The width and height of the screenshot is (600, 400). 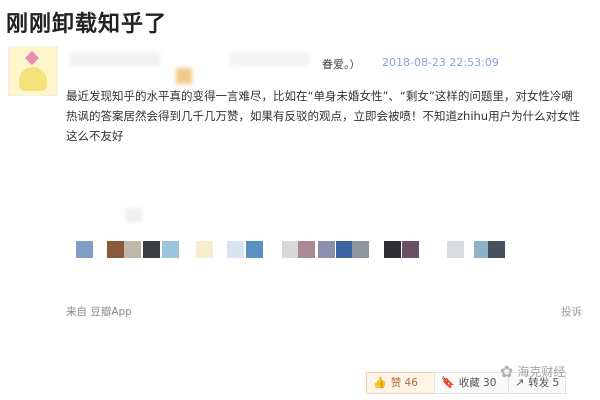 I want to click on username-suffix: 眷爱。）, so click(x=341, y=64).